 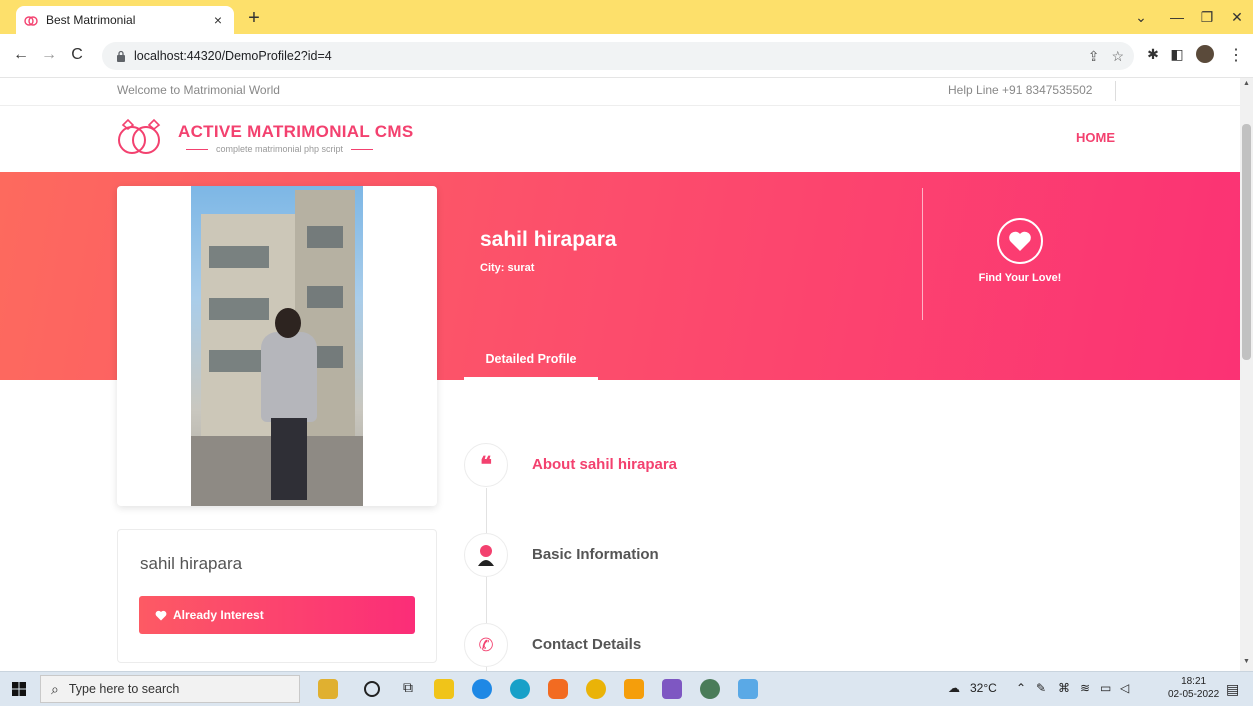 I want to click on subtitle-line-left, so click(x=197, y=149).